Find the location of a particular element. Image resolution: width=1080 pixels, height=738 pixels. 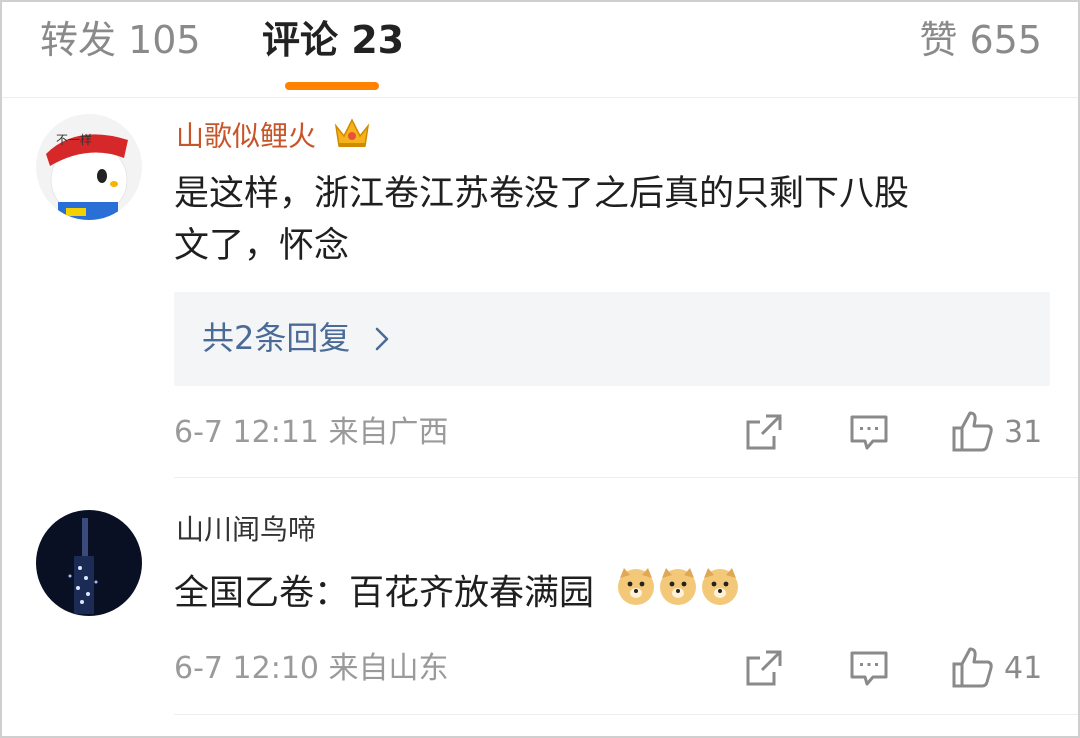

like-count: 31 is located at coordinates (1023, 432).